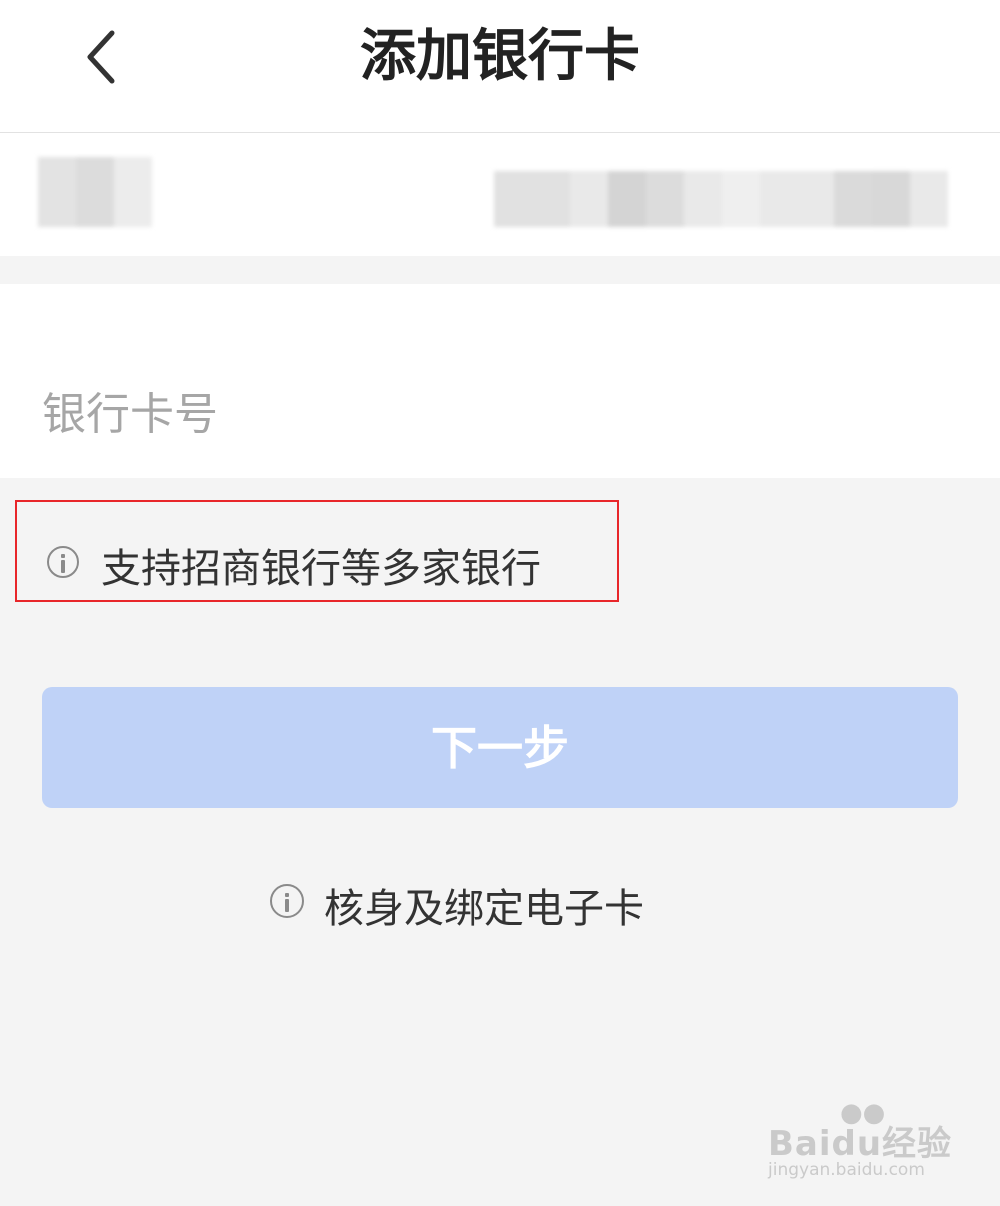  What do you see at coordinates (860, 1144) in the screenshot?
I see `watermark-brand: Baidu经验` at bounding box center [860, 1144].